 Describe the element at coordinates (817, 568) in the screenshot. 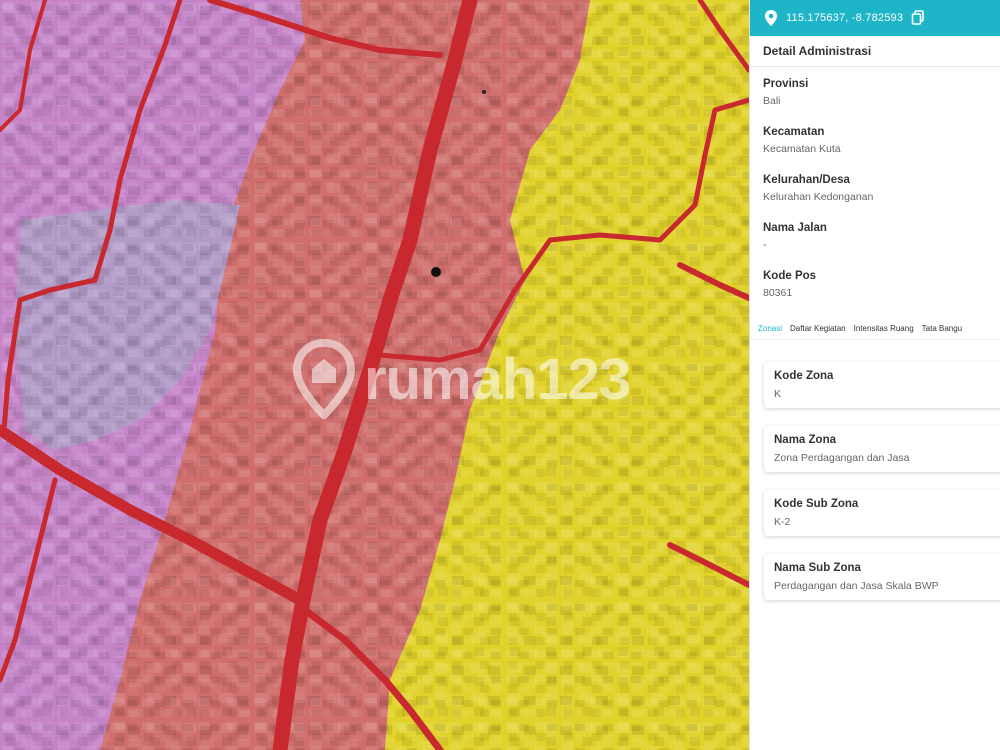

I see `card-label: Nama Sub Zona` at that location.